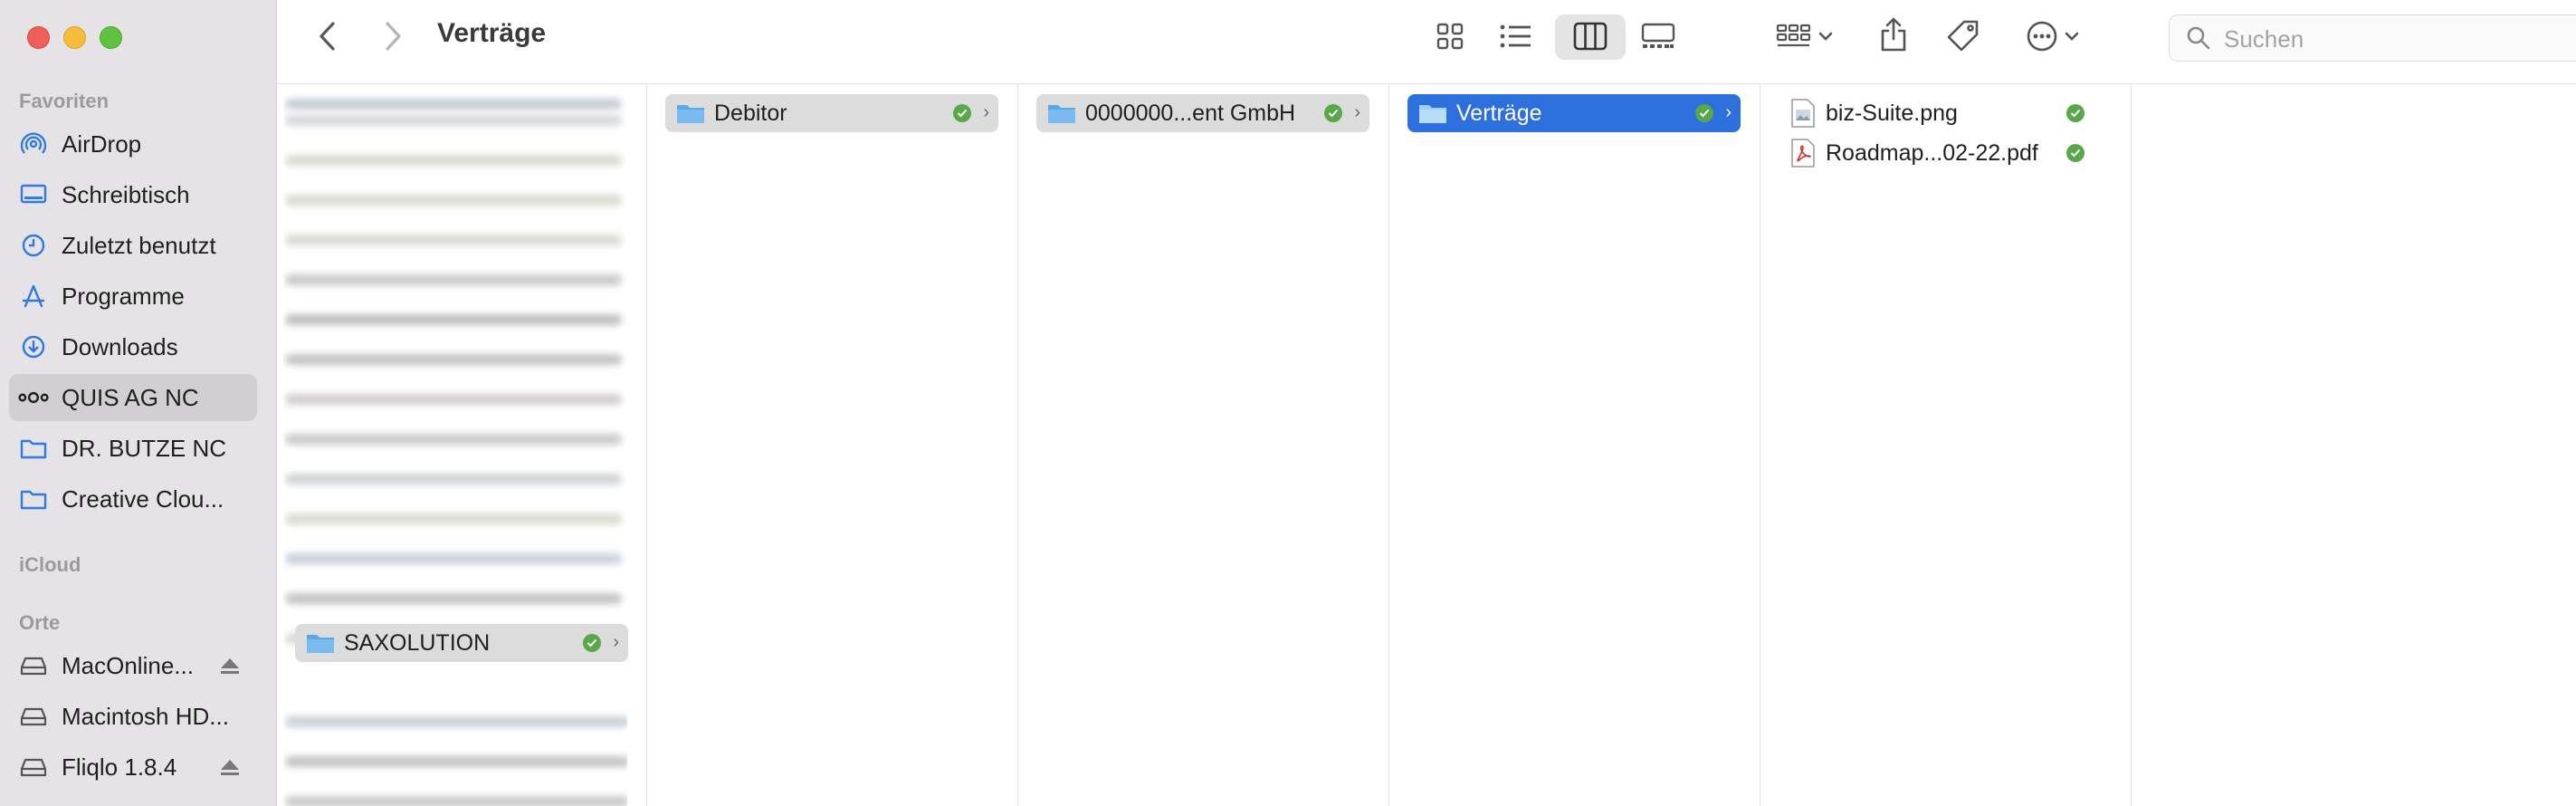 The image size is (2576, 806). I want to click on gallery-view-icon, so click(1658, 36).